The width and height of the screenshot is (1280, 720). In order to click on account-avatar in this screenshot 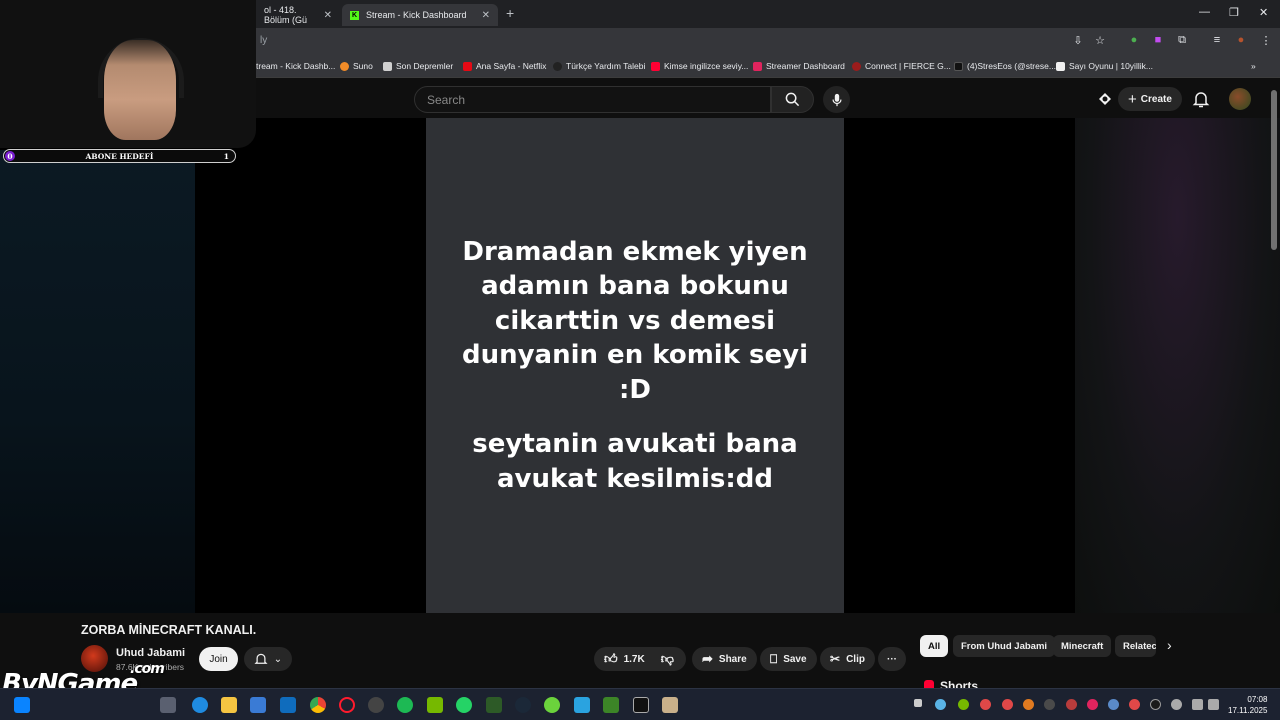, I will do `click(1240, 99)`.